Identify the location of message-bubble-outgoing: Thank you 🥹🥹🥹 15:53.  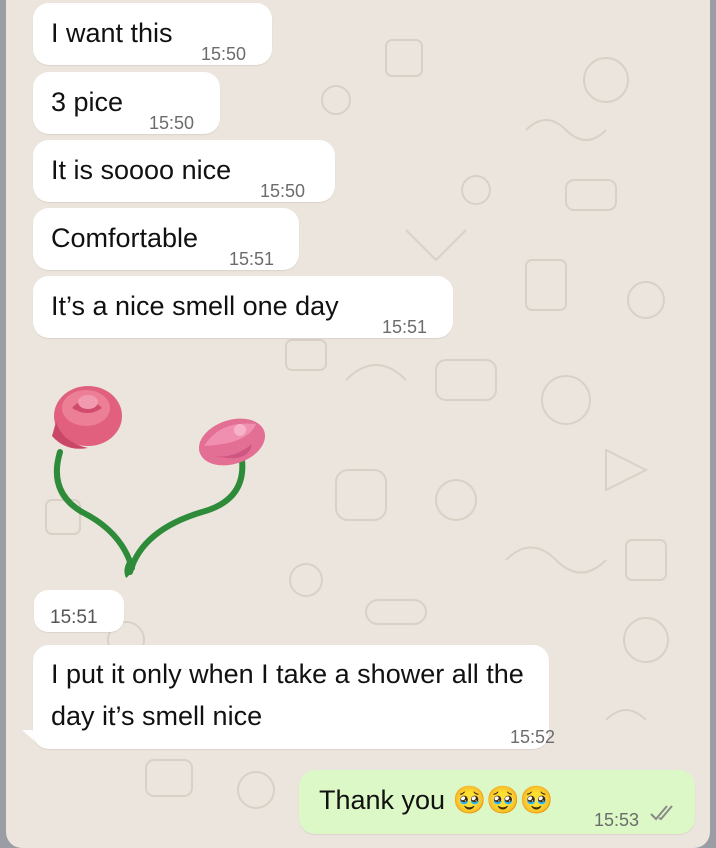
(497, 802).